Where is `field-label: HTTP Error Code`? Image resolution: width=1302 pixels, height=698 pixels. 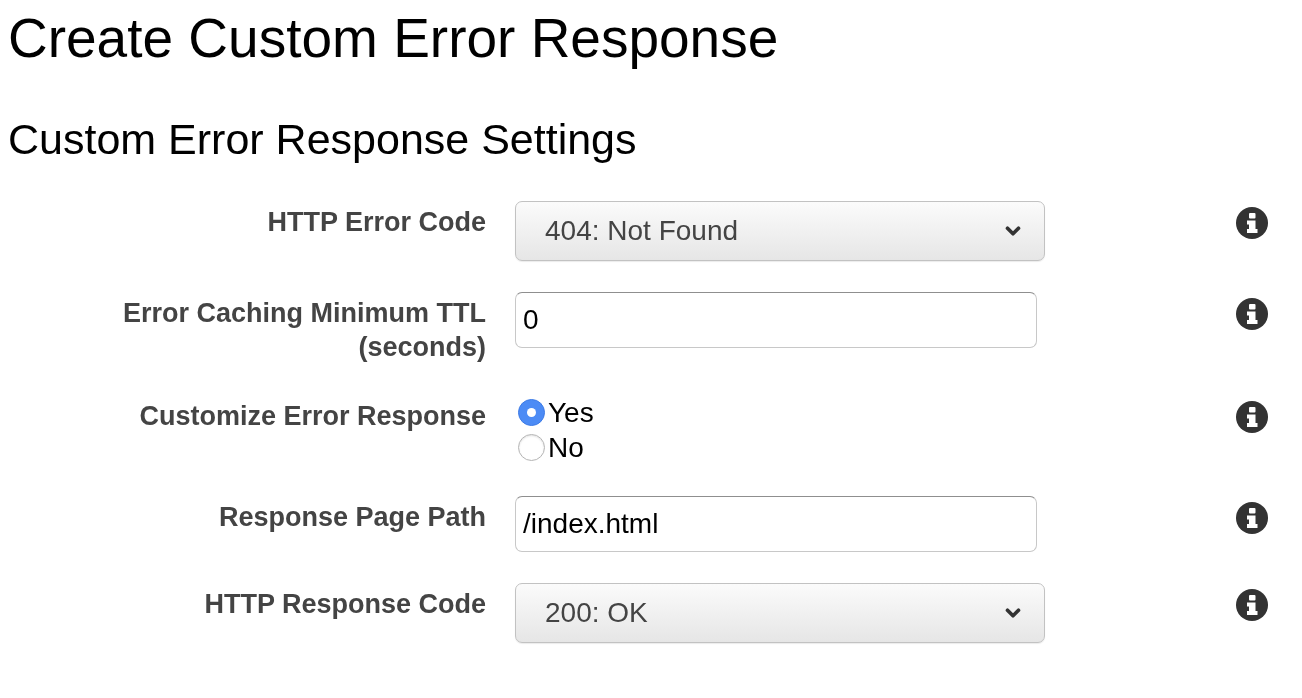
field-label: HTTP Error Code is located at coordinates (376, 222).